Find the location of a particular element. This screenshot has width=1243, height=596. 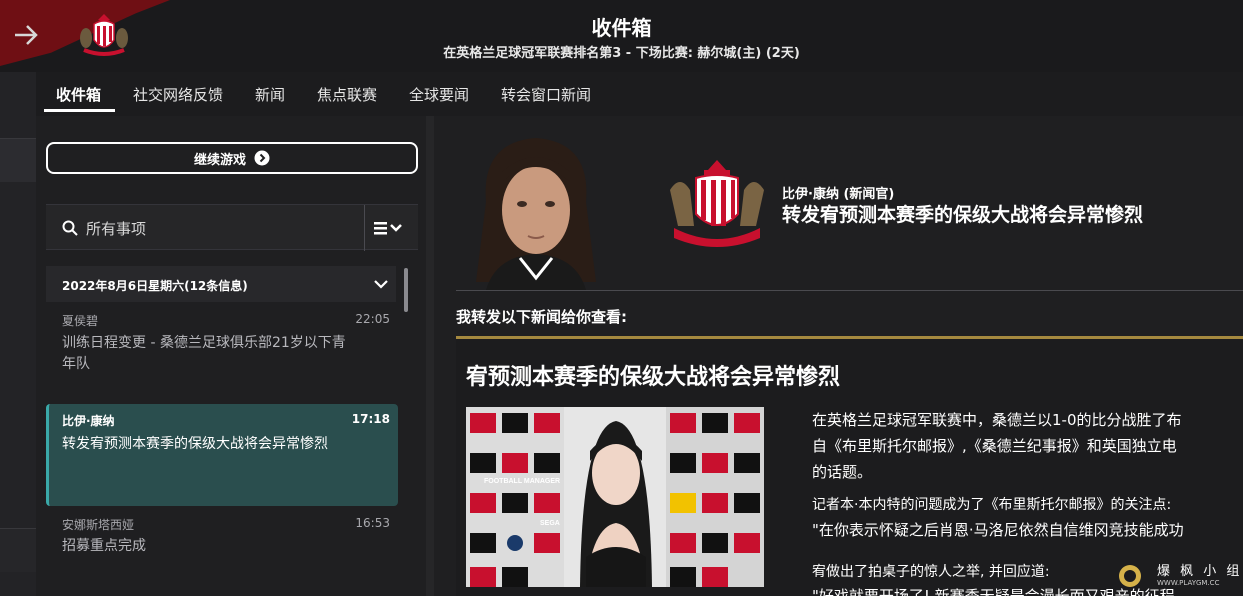

message-list-item: 安娜斯塔西娅 16:53 招募重点完成 is located at coordinates (222, 540).